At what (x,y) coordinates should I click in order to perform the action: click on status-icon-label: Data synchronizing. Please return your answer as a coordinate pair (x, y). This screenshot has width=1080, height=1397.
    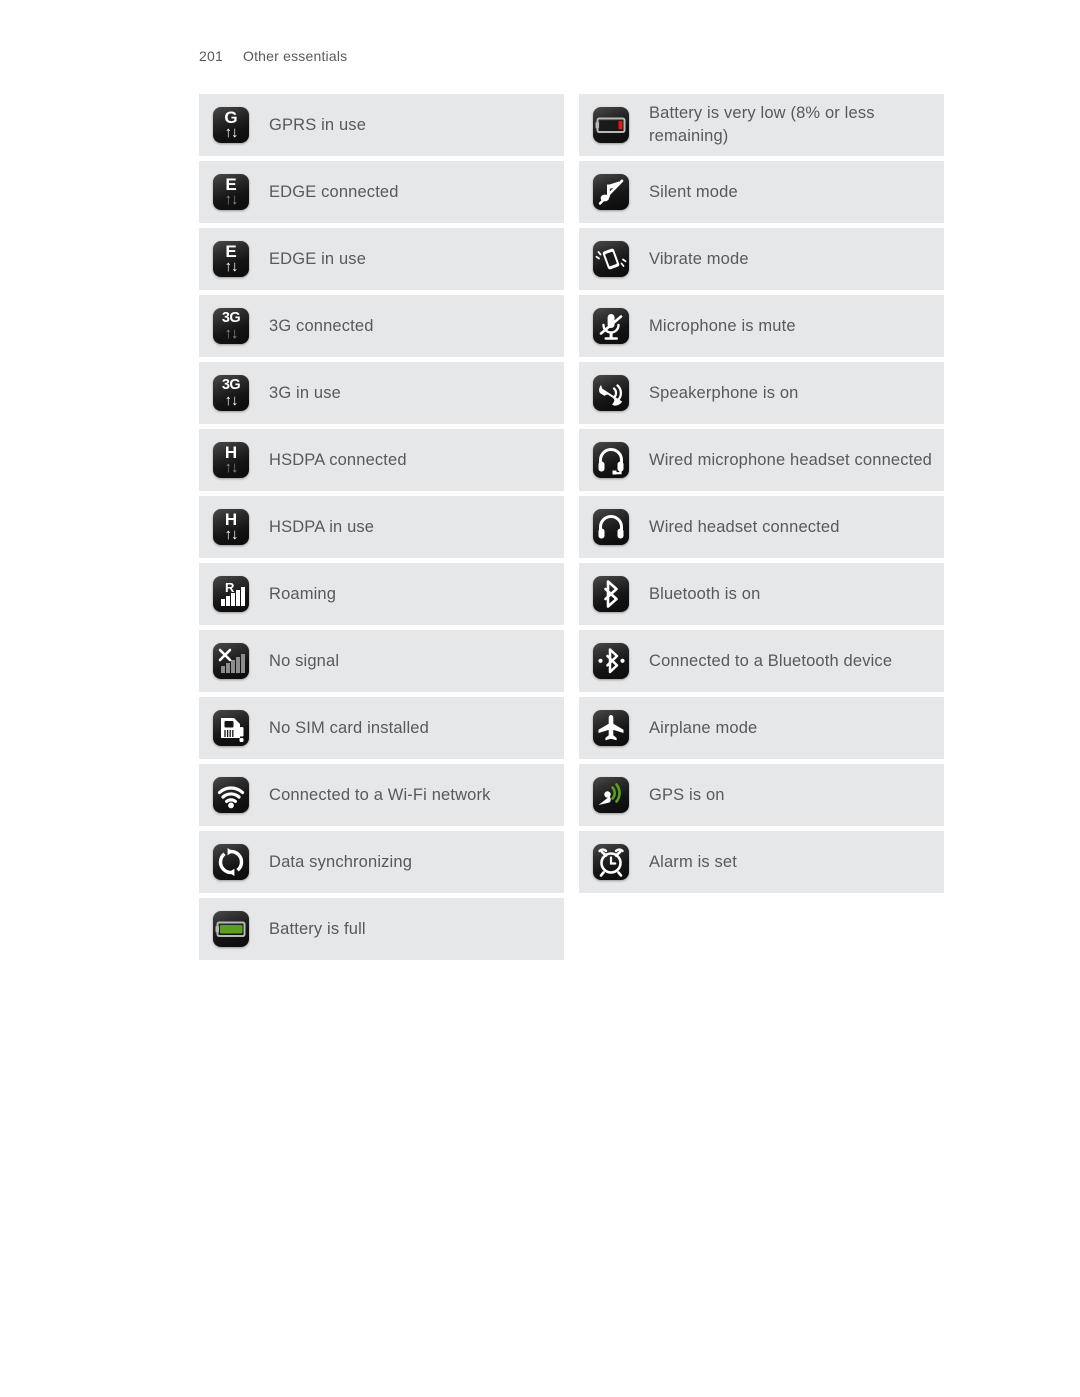
    Looking at the image, I should click on (341, 861).